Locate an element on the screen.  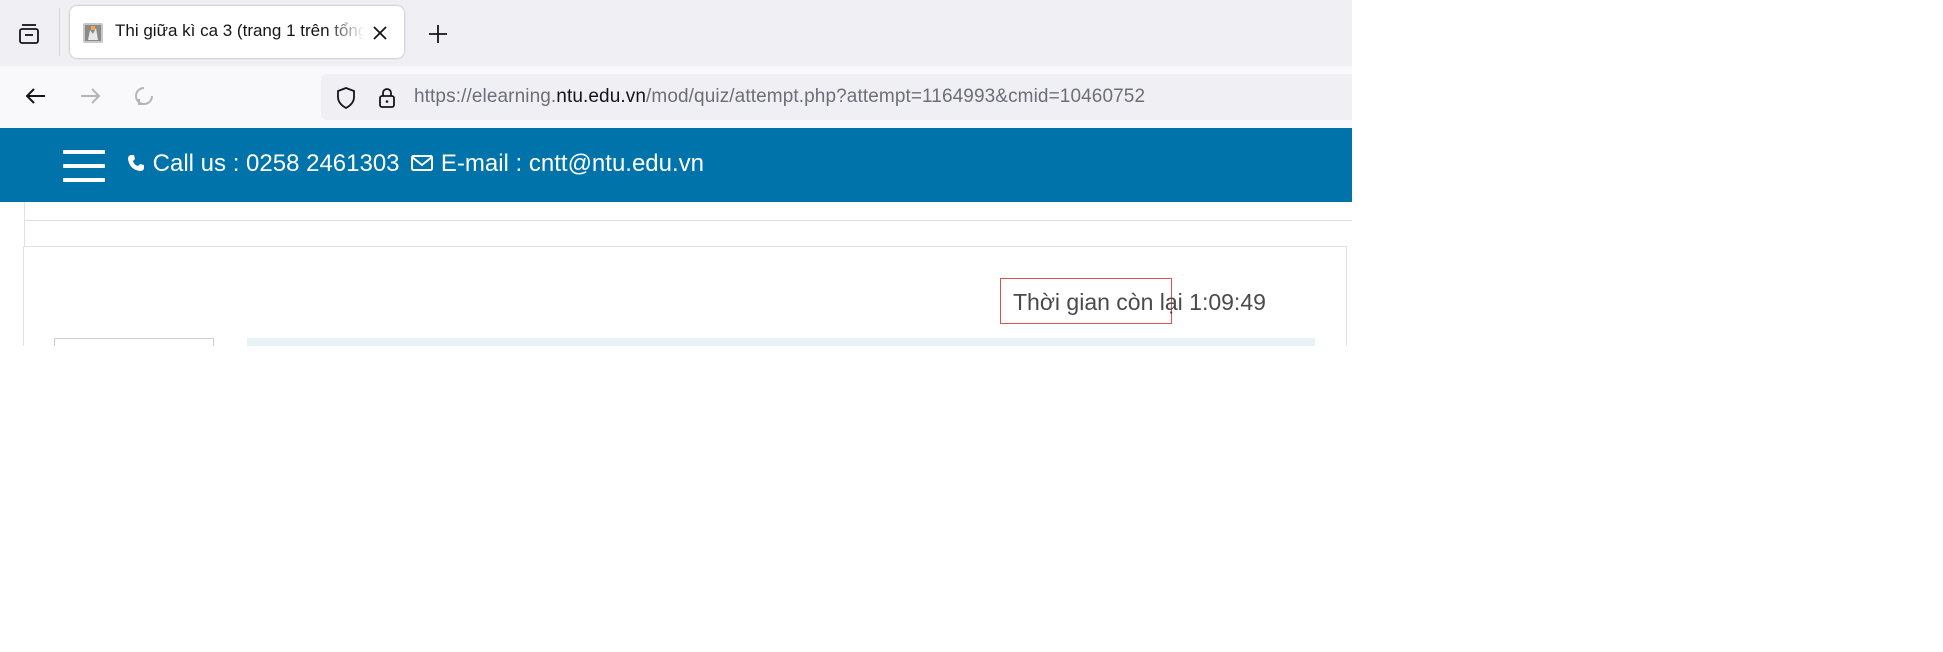
call-label: Call us : 0258 2461303 is located at coordinates (276, 163).